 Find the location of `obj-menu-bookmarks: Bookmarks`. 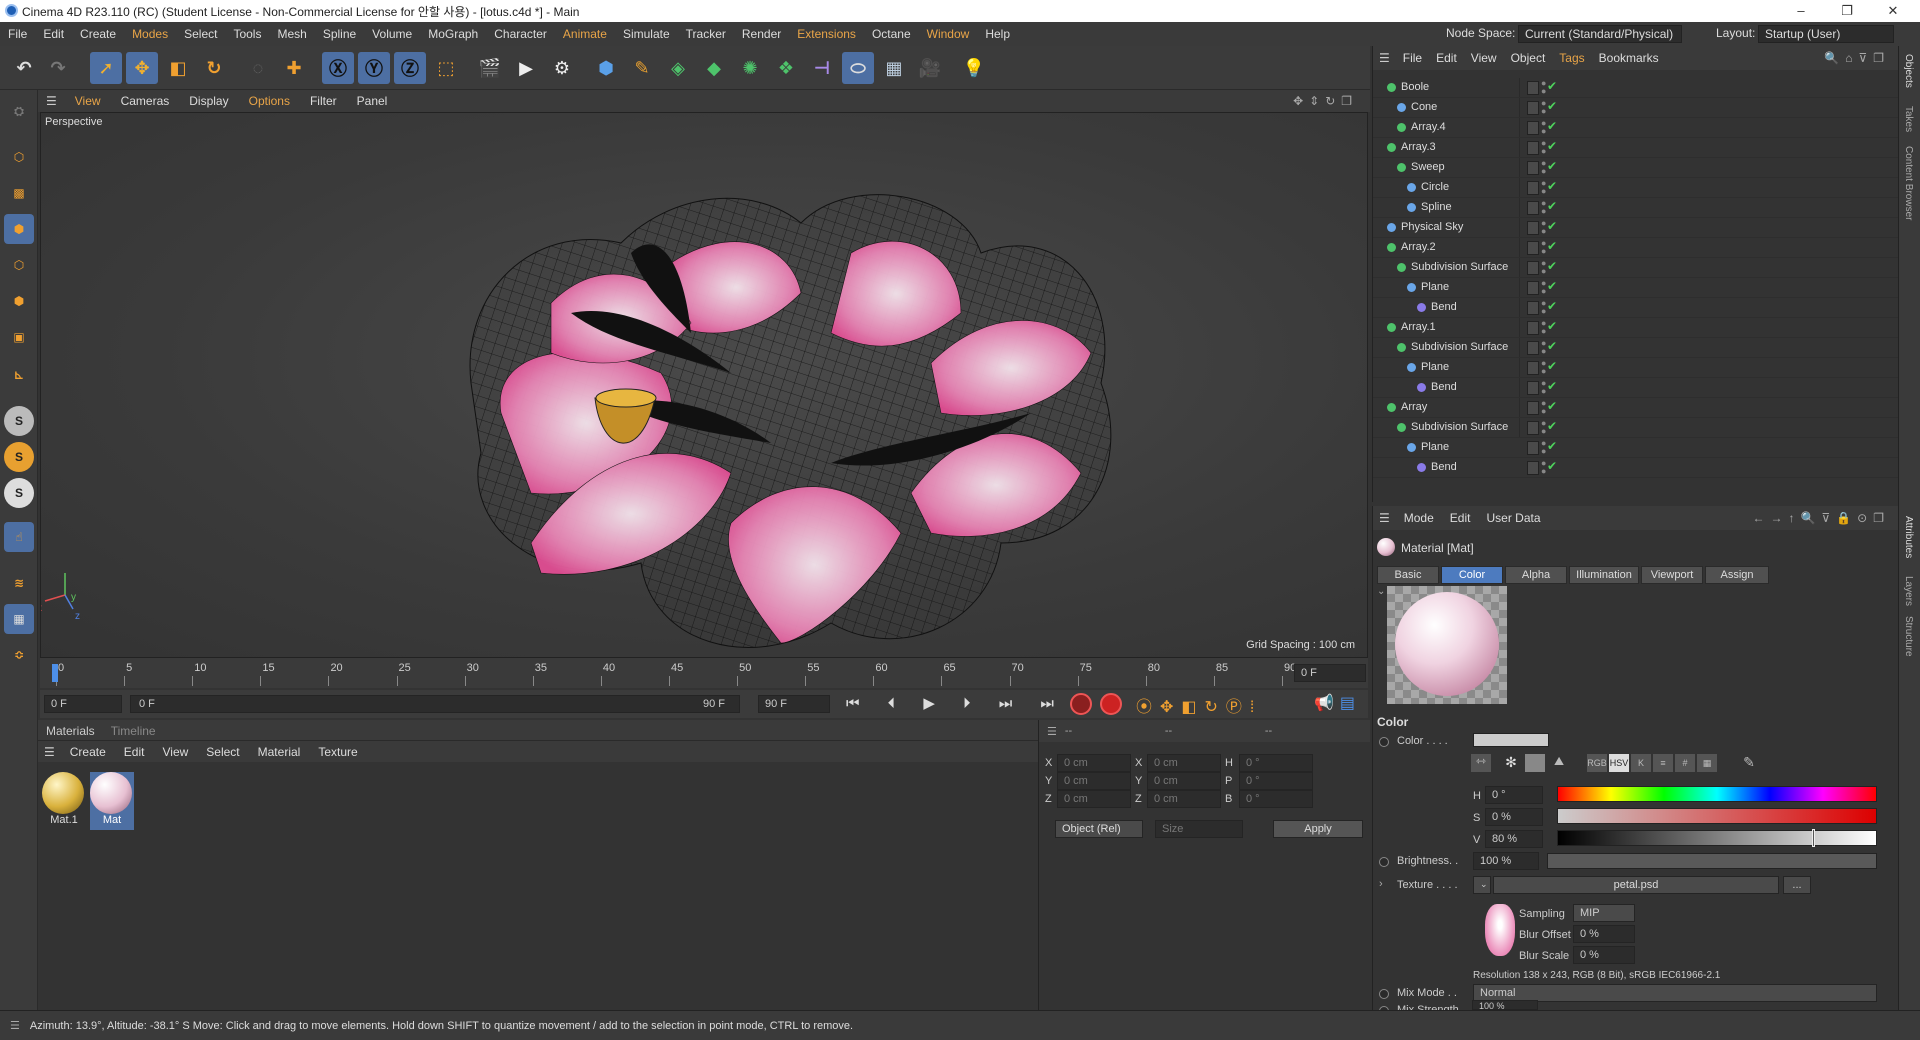

obj-menu-bookmarks: Bookmarks is located at coordinates (1629, 58).